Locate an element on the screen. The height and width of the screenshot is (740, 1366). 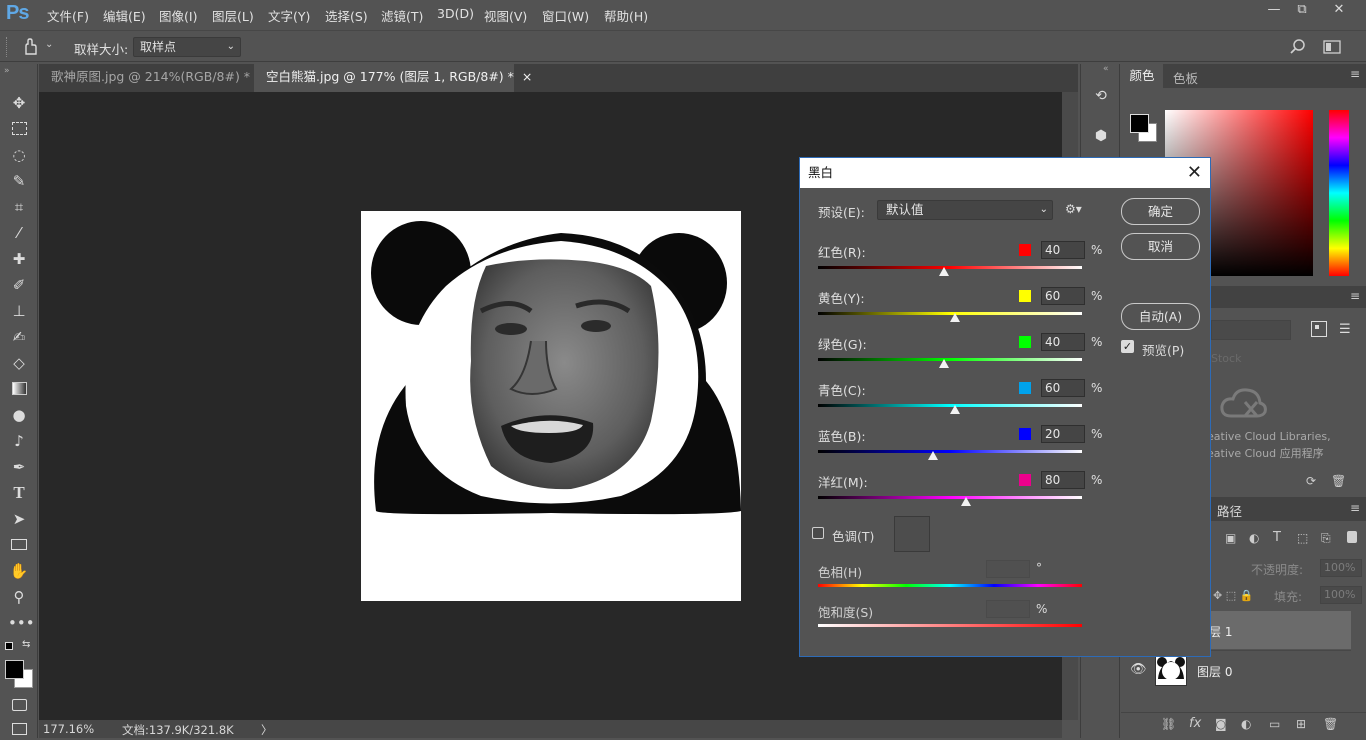
delete-layer-icon: 🗑 is located at coordinates (1330, 724).